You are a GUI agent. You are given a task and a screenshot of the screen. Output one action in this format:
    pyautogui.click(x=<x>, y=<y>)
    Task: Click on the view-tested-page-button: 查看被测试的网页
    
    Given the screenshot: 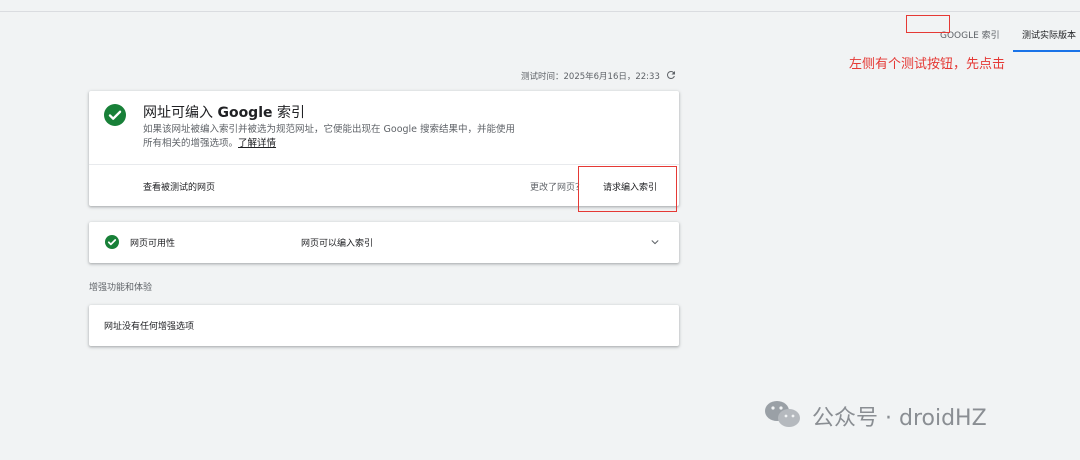 What is the action you would take?
    pyautogui.click(x=179, y=186)
    